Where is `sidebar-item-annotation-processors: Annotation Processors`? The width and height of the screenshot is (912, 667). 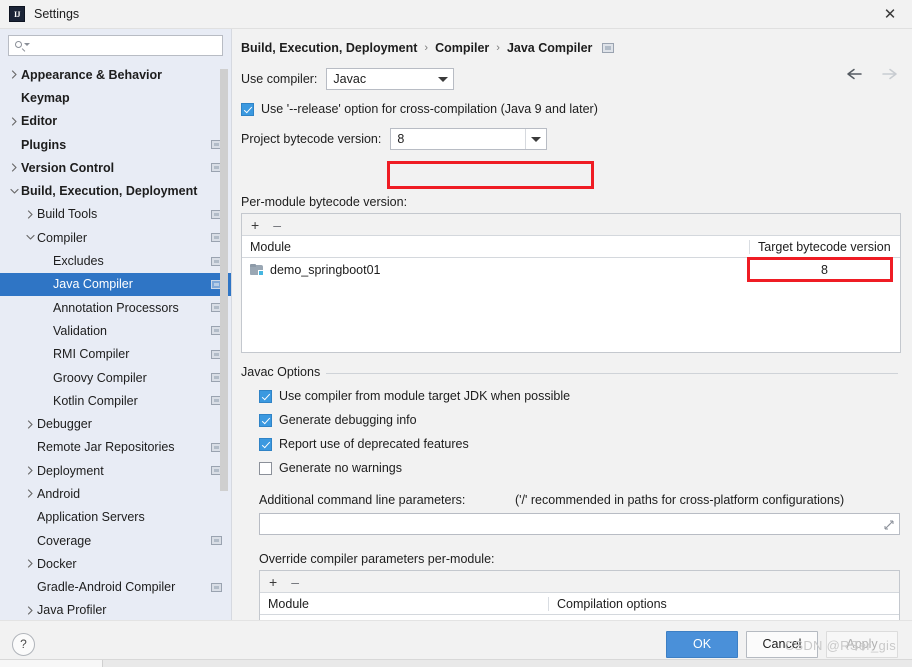
sidebar-item-annotation-processors: Annotation Processors is located at coordinates (115, 307).